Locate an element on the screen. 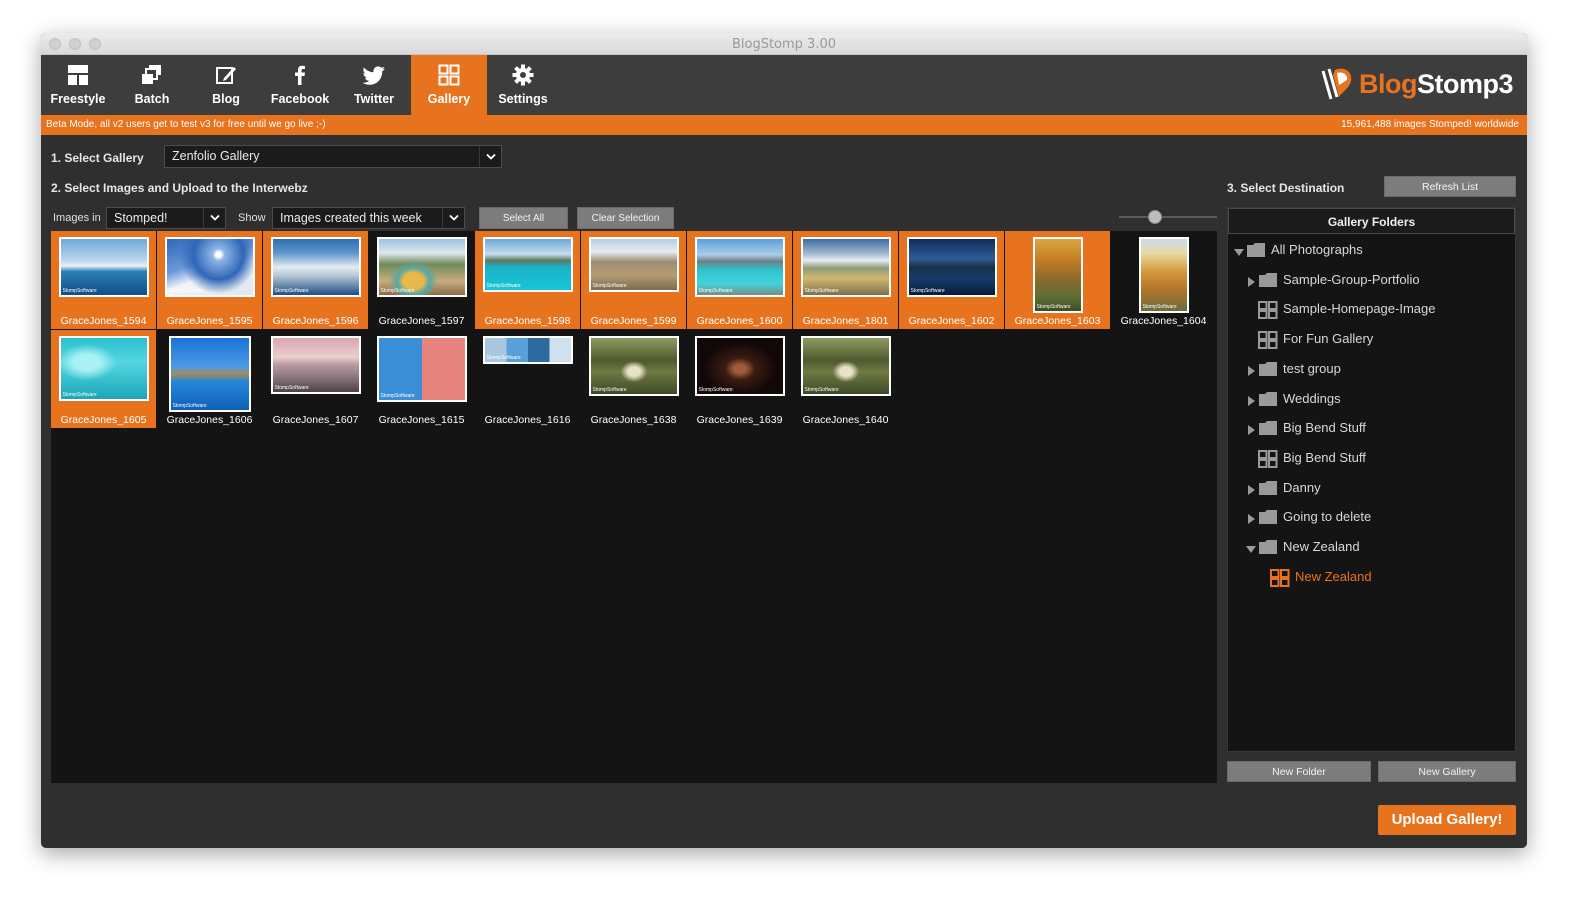 The height and width of the screenshot is (906, 1584). upload-gallery-button: Upload Gallery! is located at coordinates (1447, 820).